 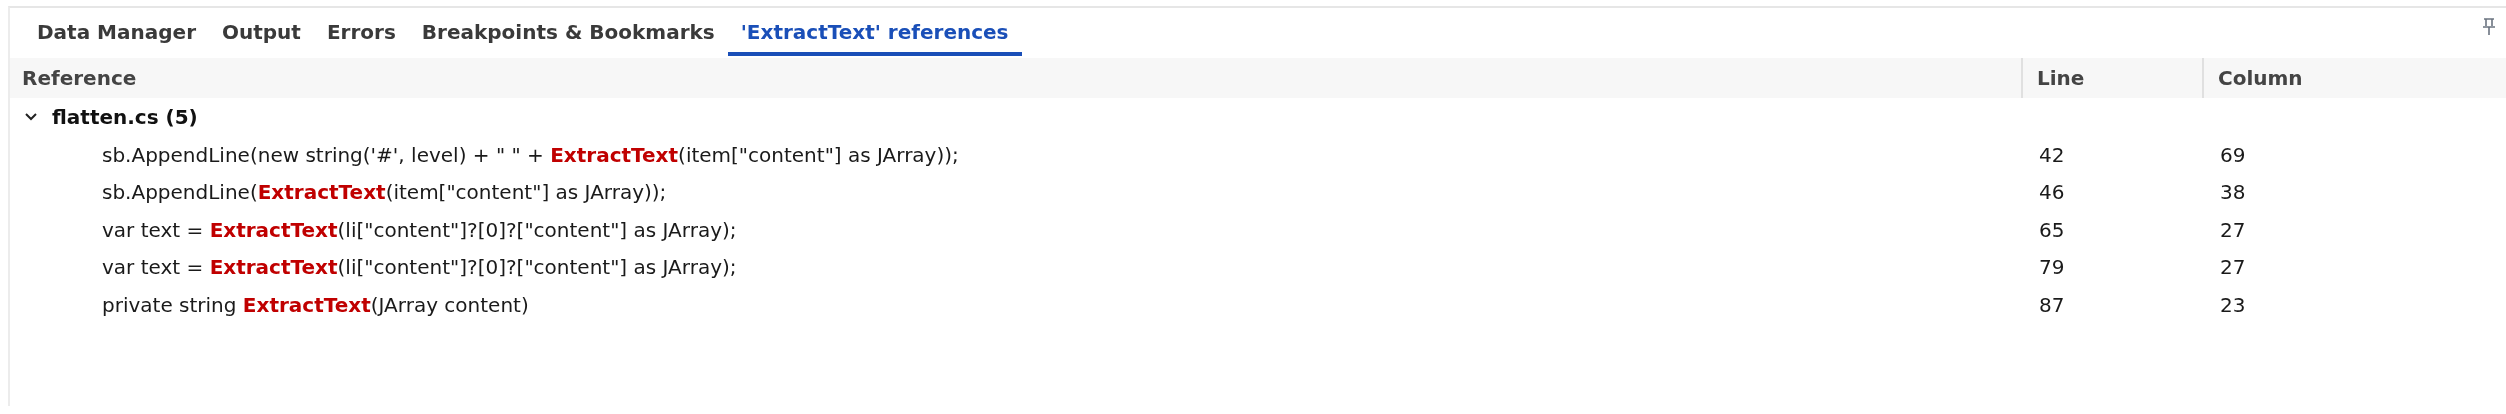 What do you see at coordinates (315, 304) in the screenshot?
I see `reference-cell-text: private string ExtractText(JArray content)` at bounding box center [315, 304].